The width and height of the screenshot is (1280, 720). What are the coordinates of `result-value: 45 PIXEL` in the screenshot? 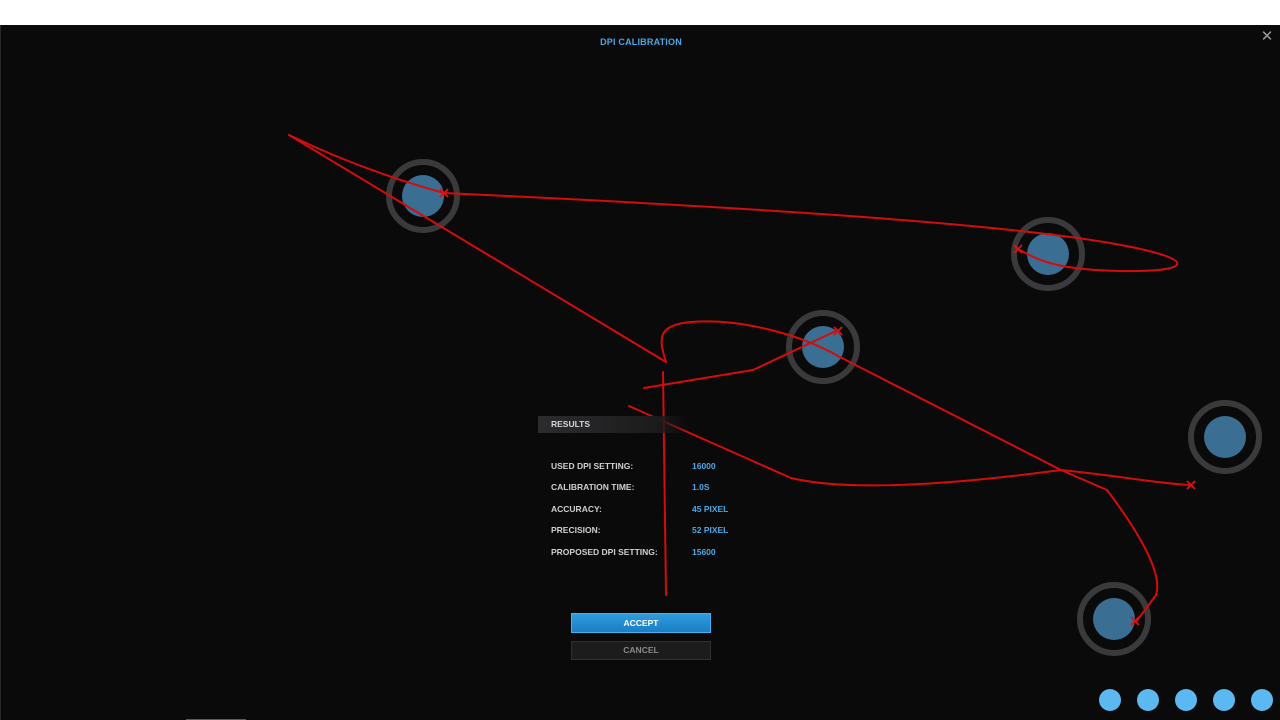 It's located at (710, 509).